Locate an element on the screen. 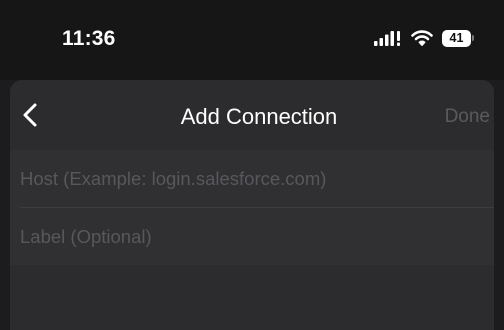 This screenshot has height=330, width=504. status-icons: 41 is located at coordinates (424, 38).